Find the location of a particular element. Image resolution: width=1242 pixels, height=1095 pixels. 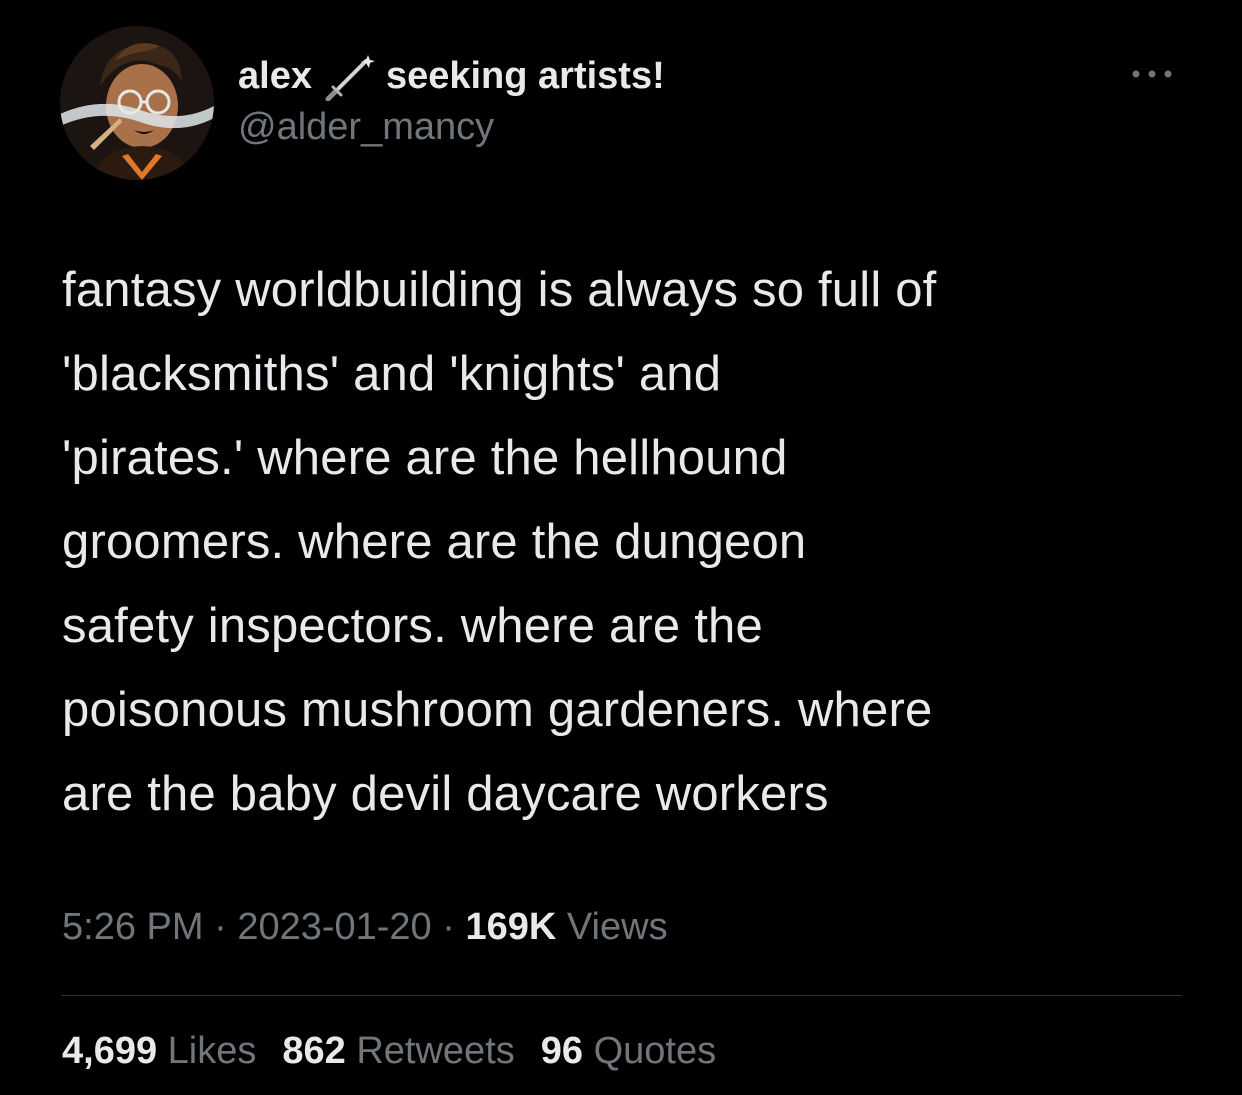

engagement-stats: 4,699 Likes 862 Retweets 96 Quotes is located at coordinates (389, 1051).